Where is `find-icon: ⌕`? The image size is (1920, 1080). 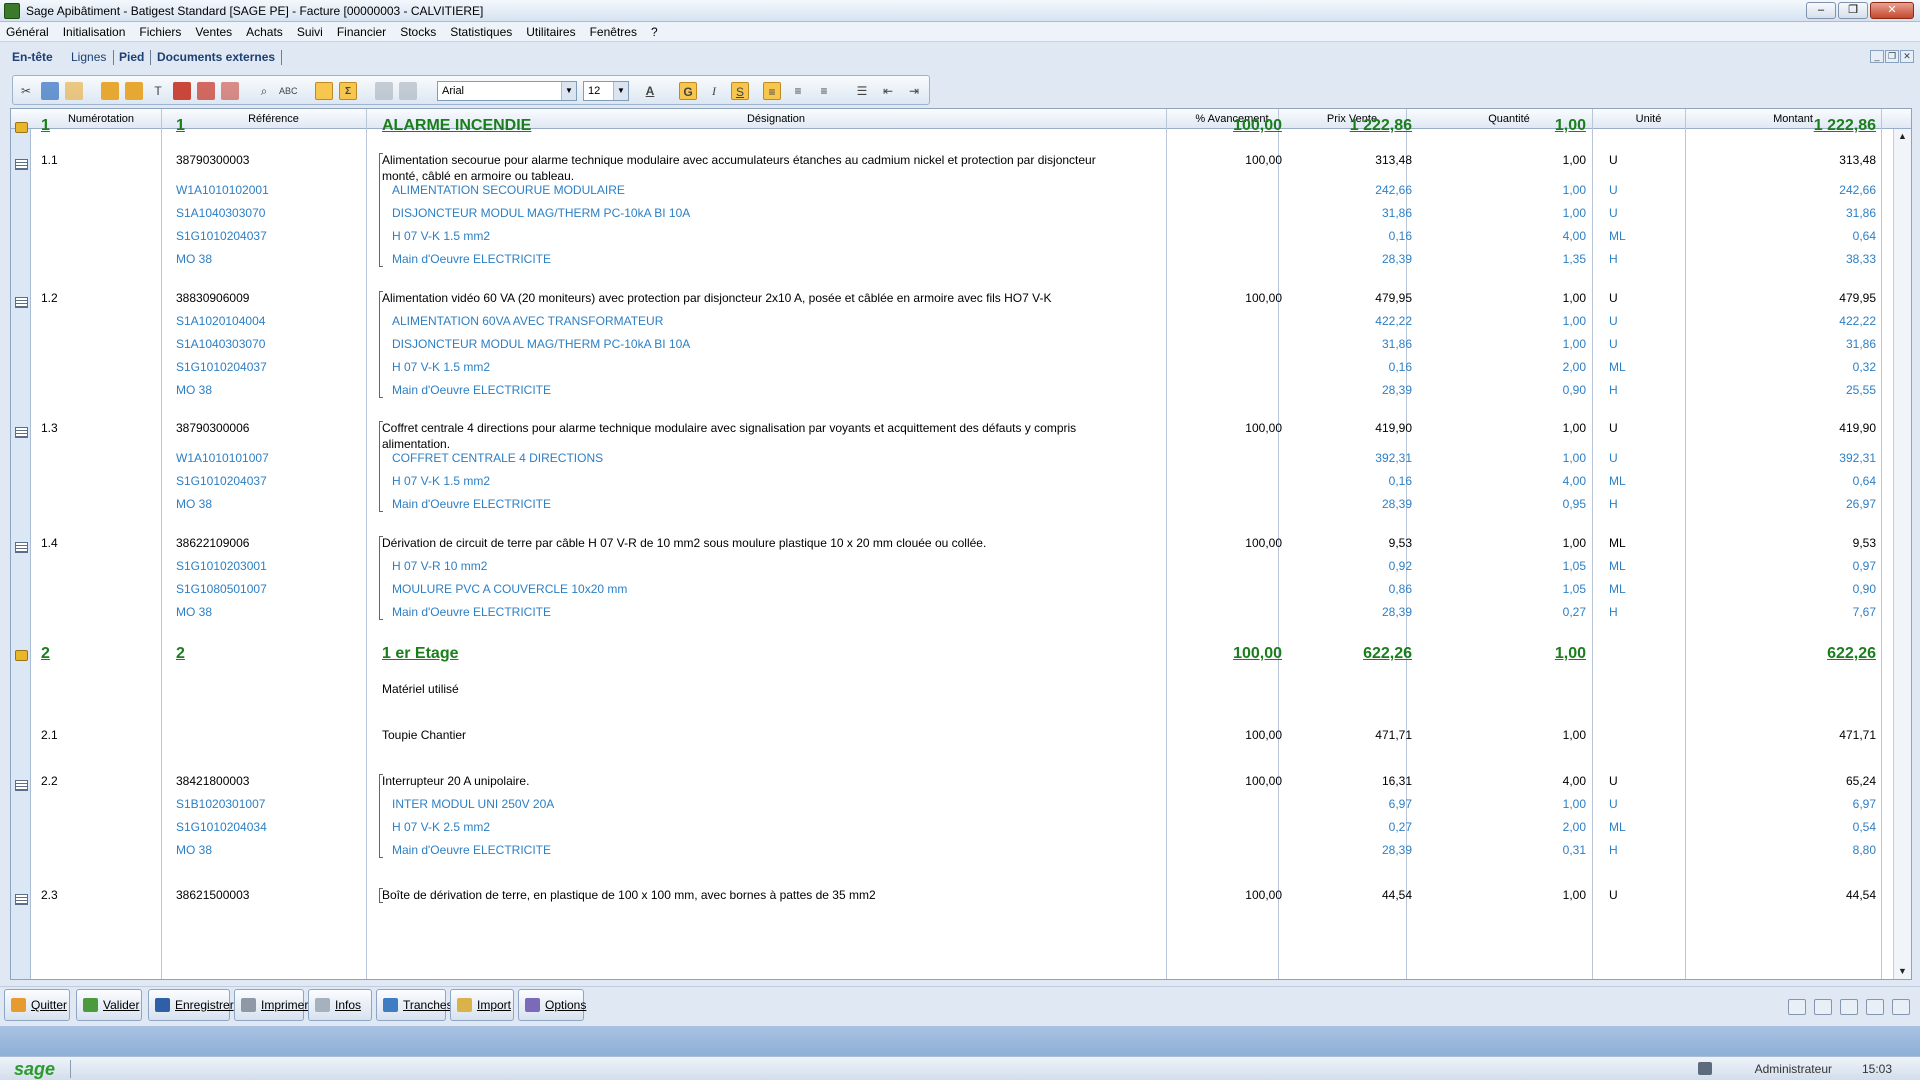 find-icon: ⌕ is located at coordinates (264, 91).